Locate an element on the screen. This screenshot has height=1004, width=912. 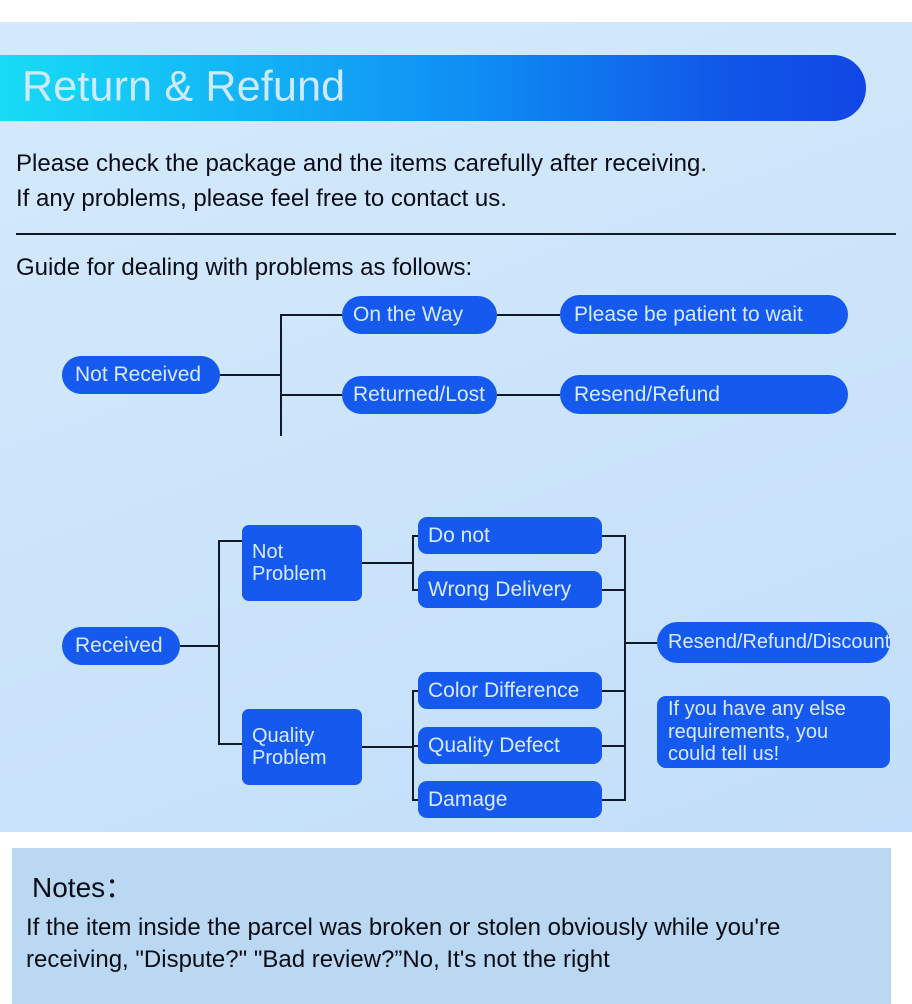
node-damage: Damage is located at coordinates (510, 799).